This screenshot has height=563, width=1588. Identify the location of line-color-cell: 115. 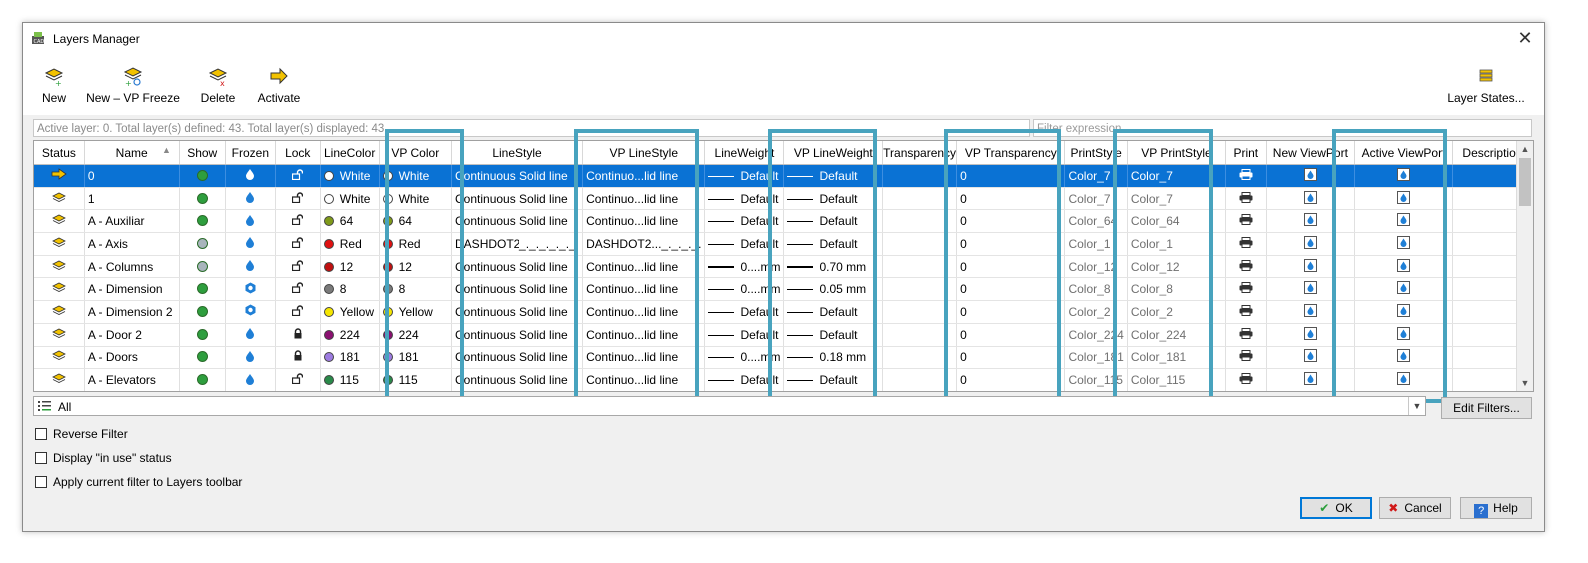
(350, 379).